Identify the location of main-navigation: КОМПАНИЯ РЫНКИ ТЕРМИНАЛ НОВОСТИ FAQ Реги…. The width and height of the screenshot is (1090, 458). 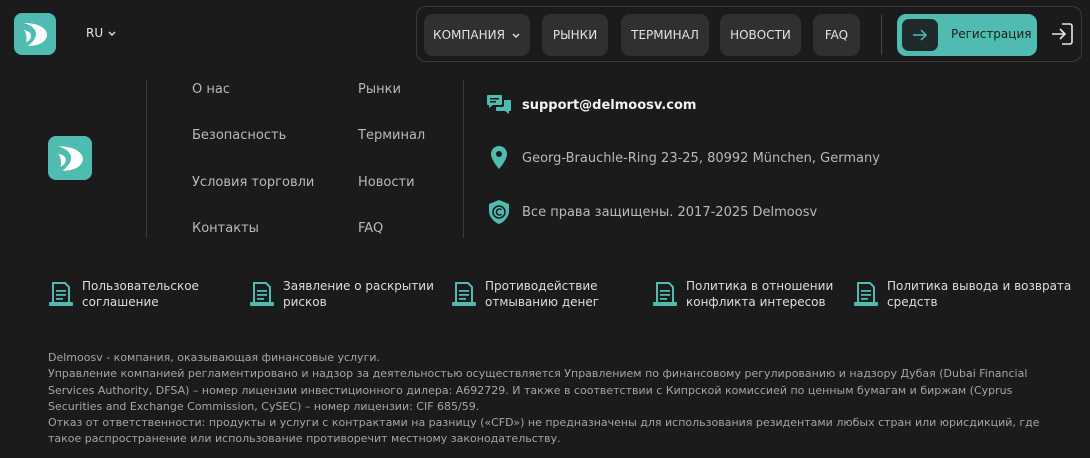
(749, 34).